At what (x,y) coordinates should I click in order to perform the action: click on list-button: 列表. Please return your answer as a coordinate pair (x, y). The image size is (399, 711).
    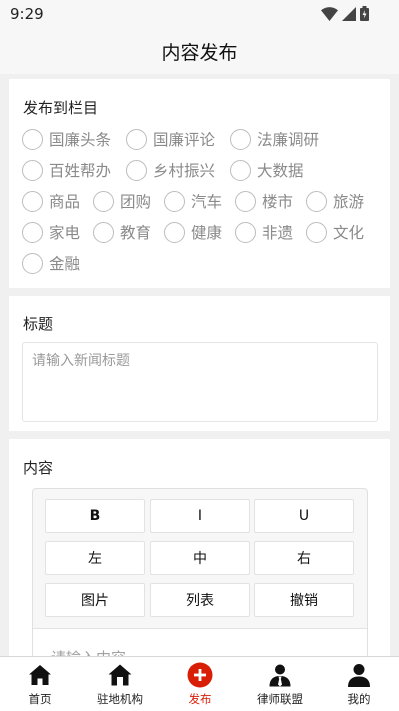
    Looking at the image, I should click on (200, 600).